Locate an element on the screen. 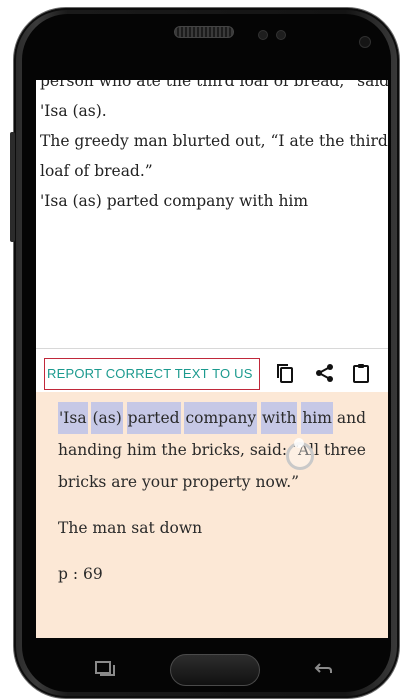 The image size is (401, 700). clipboard-icon is located at coordinates (361, 373).